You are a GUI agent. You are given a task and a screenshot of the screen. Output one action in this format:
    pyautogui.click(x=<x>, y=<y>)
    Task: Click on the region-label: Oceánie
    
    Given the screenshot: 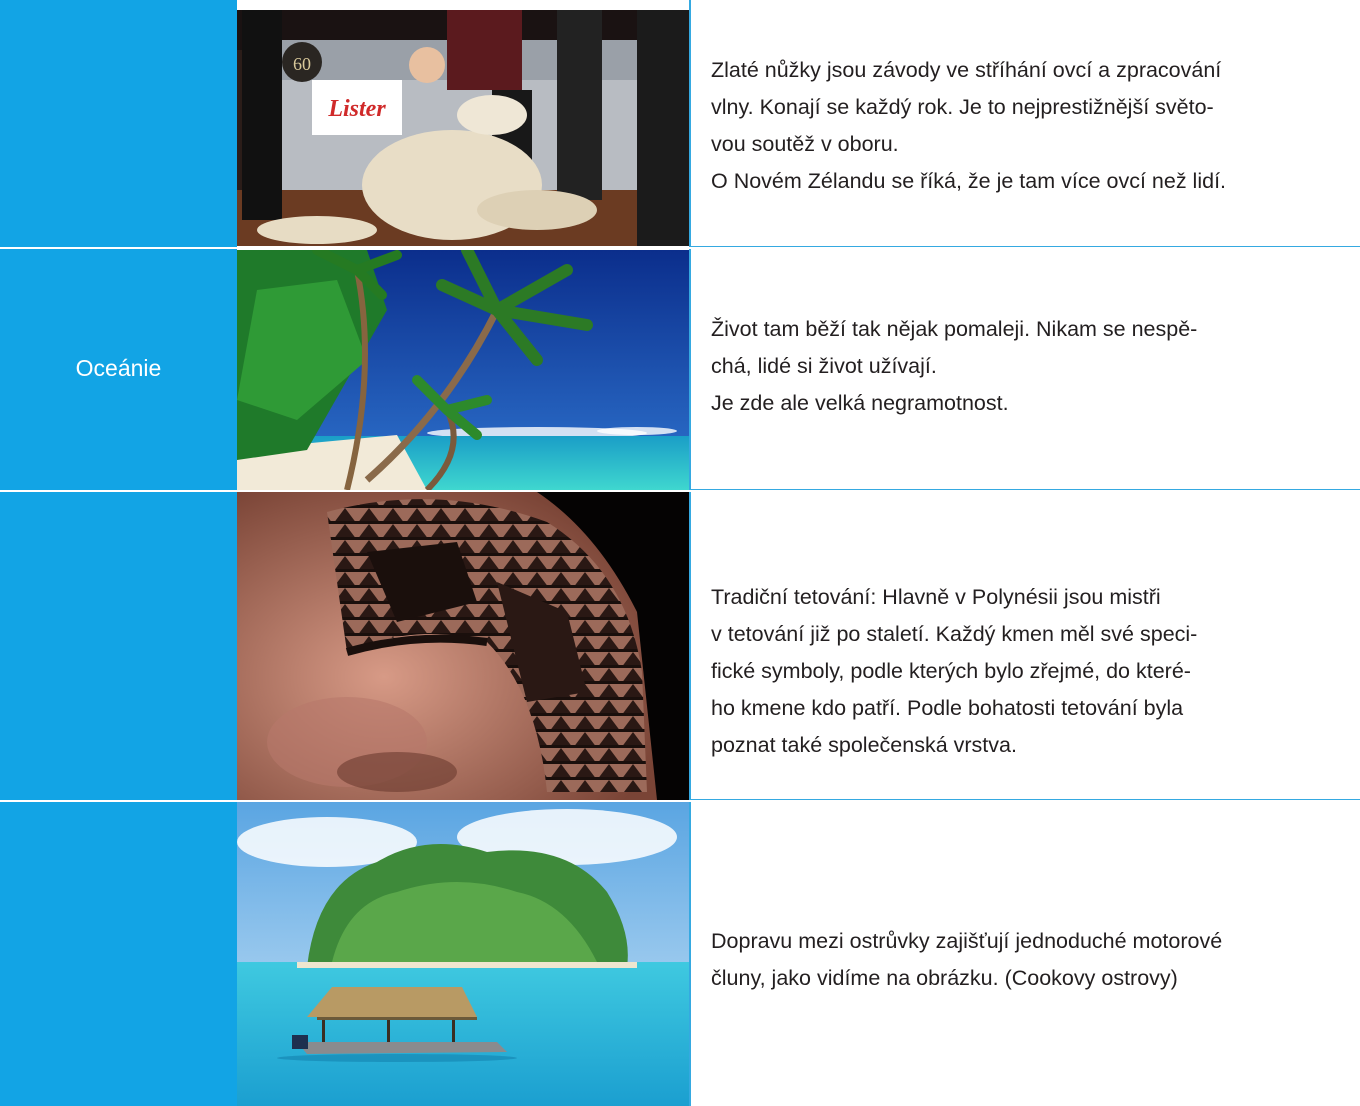 What is the action you would take?
    pyautogui.click(x=118, y=368)
    